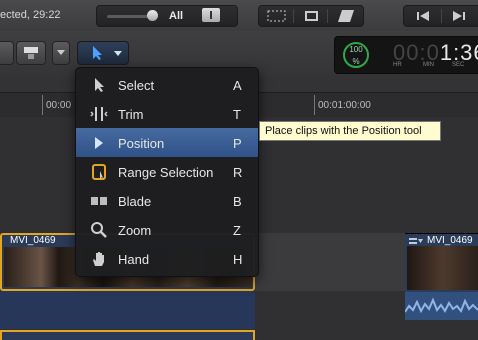 This screenshot has height=340, width=478. I want to click on clip-menu-icon, so click(416, 241).